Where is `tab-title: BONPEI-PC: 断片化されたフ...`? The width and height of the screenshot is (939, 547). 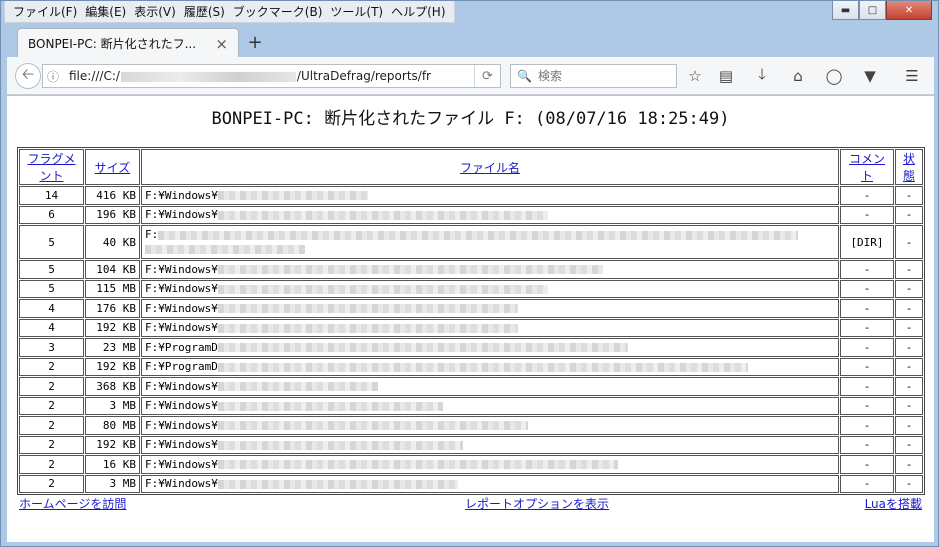
tab-title: BONPEI-PC: 断片化されたフ... is located at coordinates (112, 44).